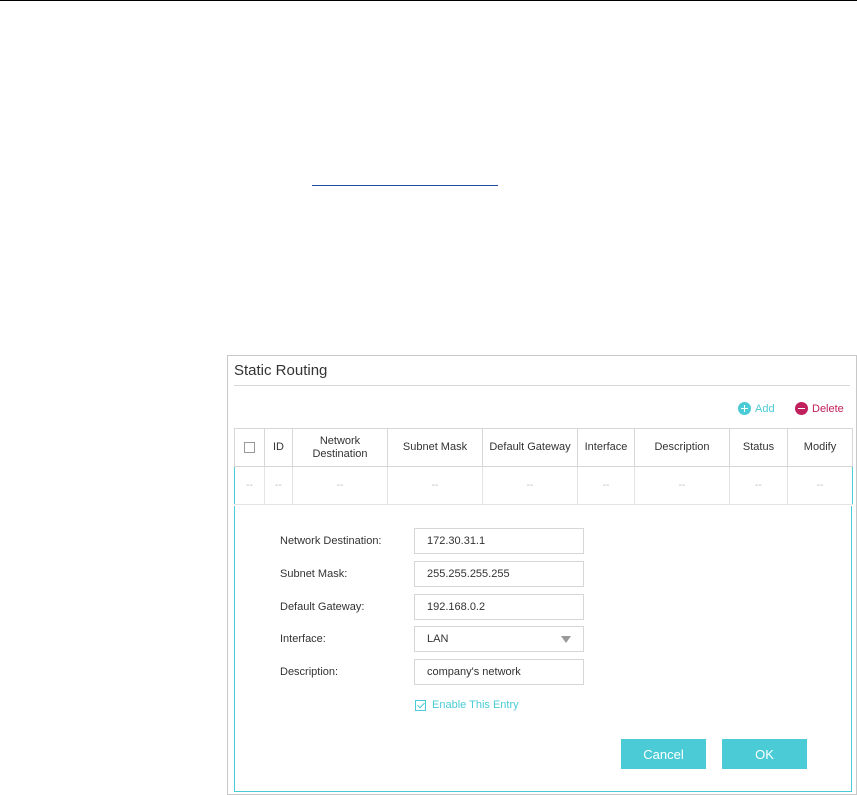 This screenshot has height=795, width=857. Describe the element at coordinates (340, 447) in the screenshot. I see `column-header-network-destination: Network Destination` at that location.